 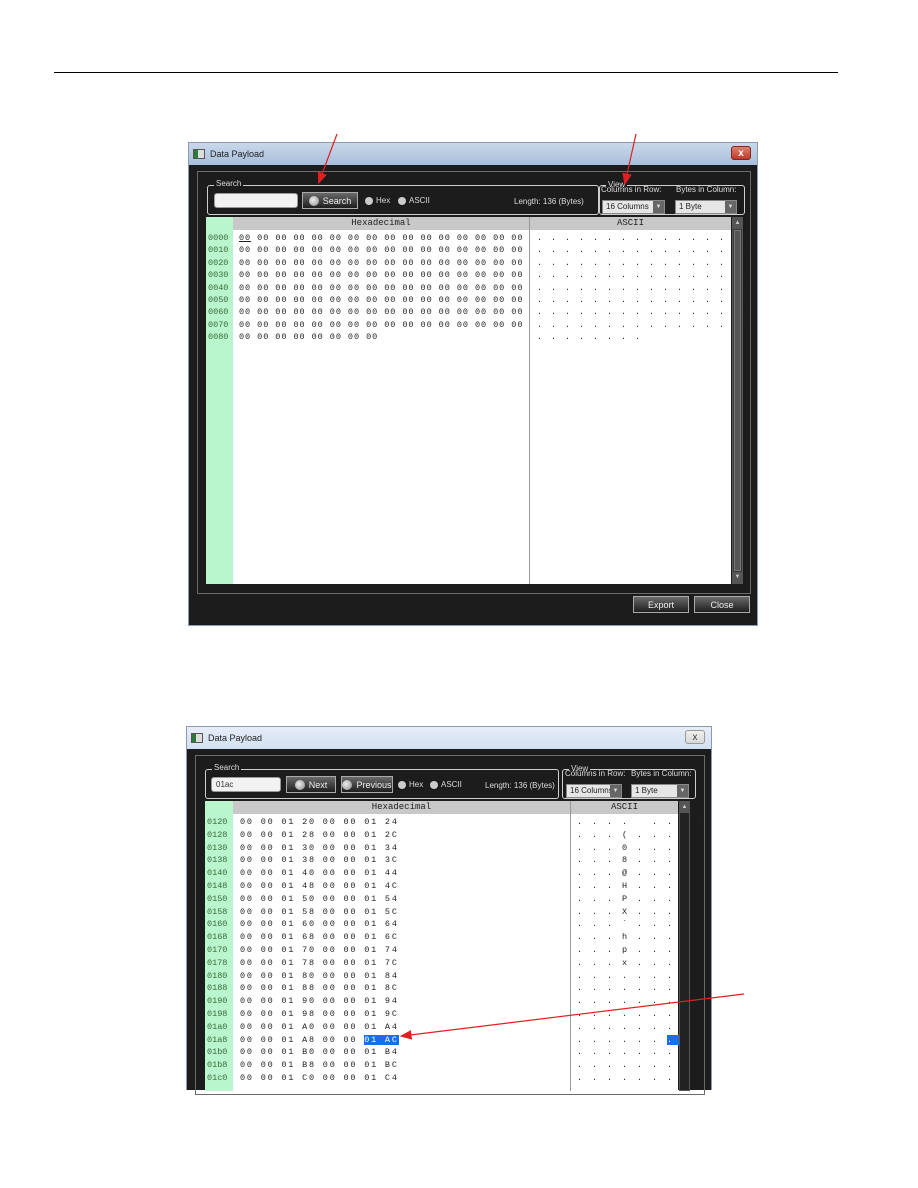 What do you see at coordinates (347, 784) in the screenshot?
I see `previous-icon` at bounding box center [347, 784].